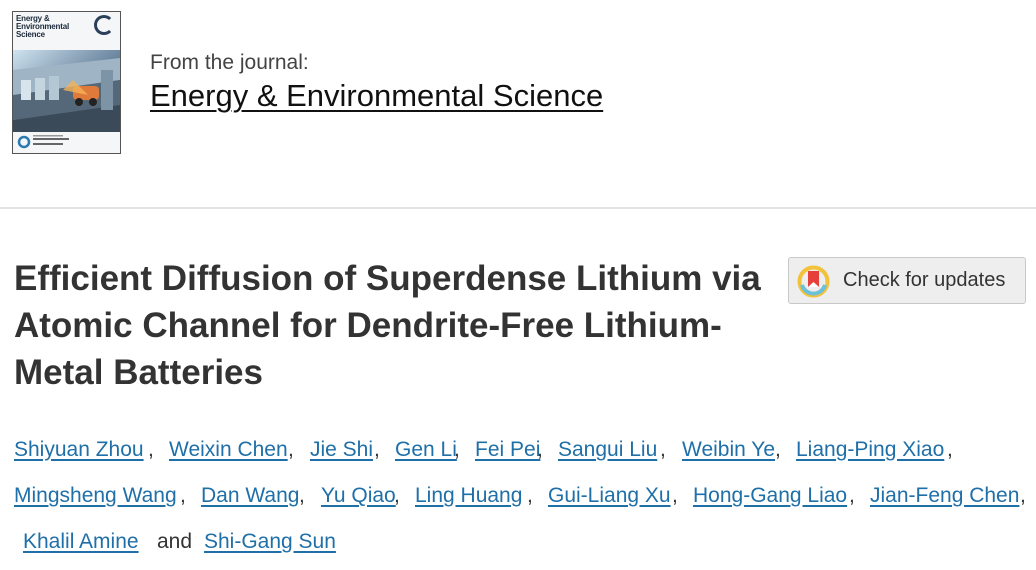 This screenshot has height=570, width=1036. I want to click on author-link: Dan Wang, so click(250, 496).